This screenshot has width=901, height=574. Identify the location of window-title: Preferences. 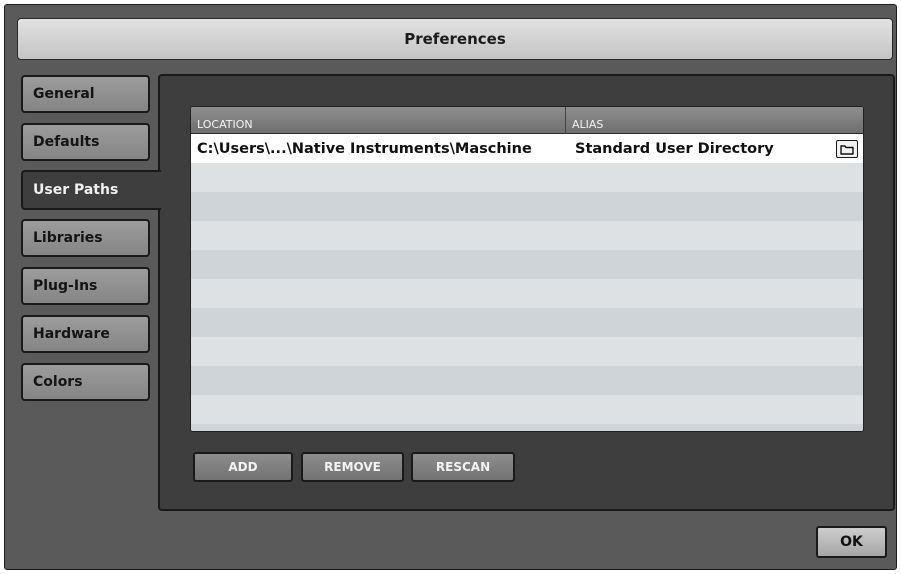
(455, 39).